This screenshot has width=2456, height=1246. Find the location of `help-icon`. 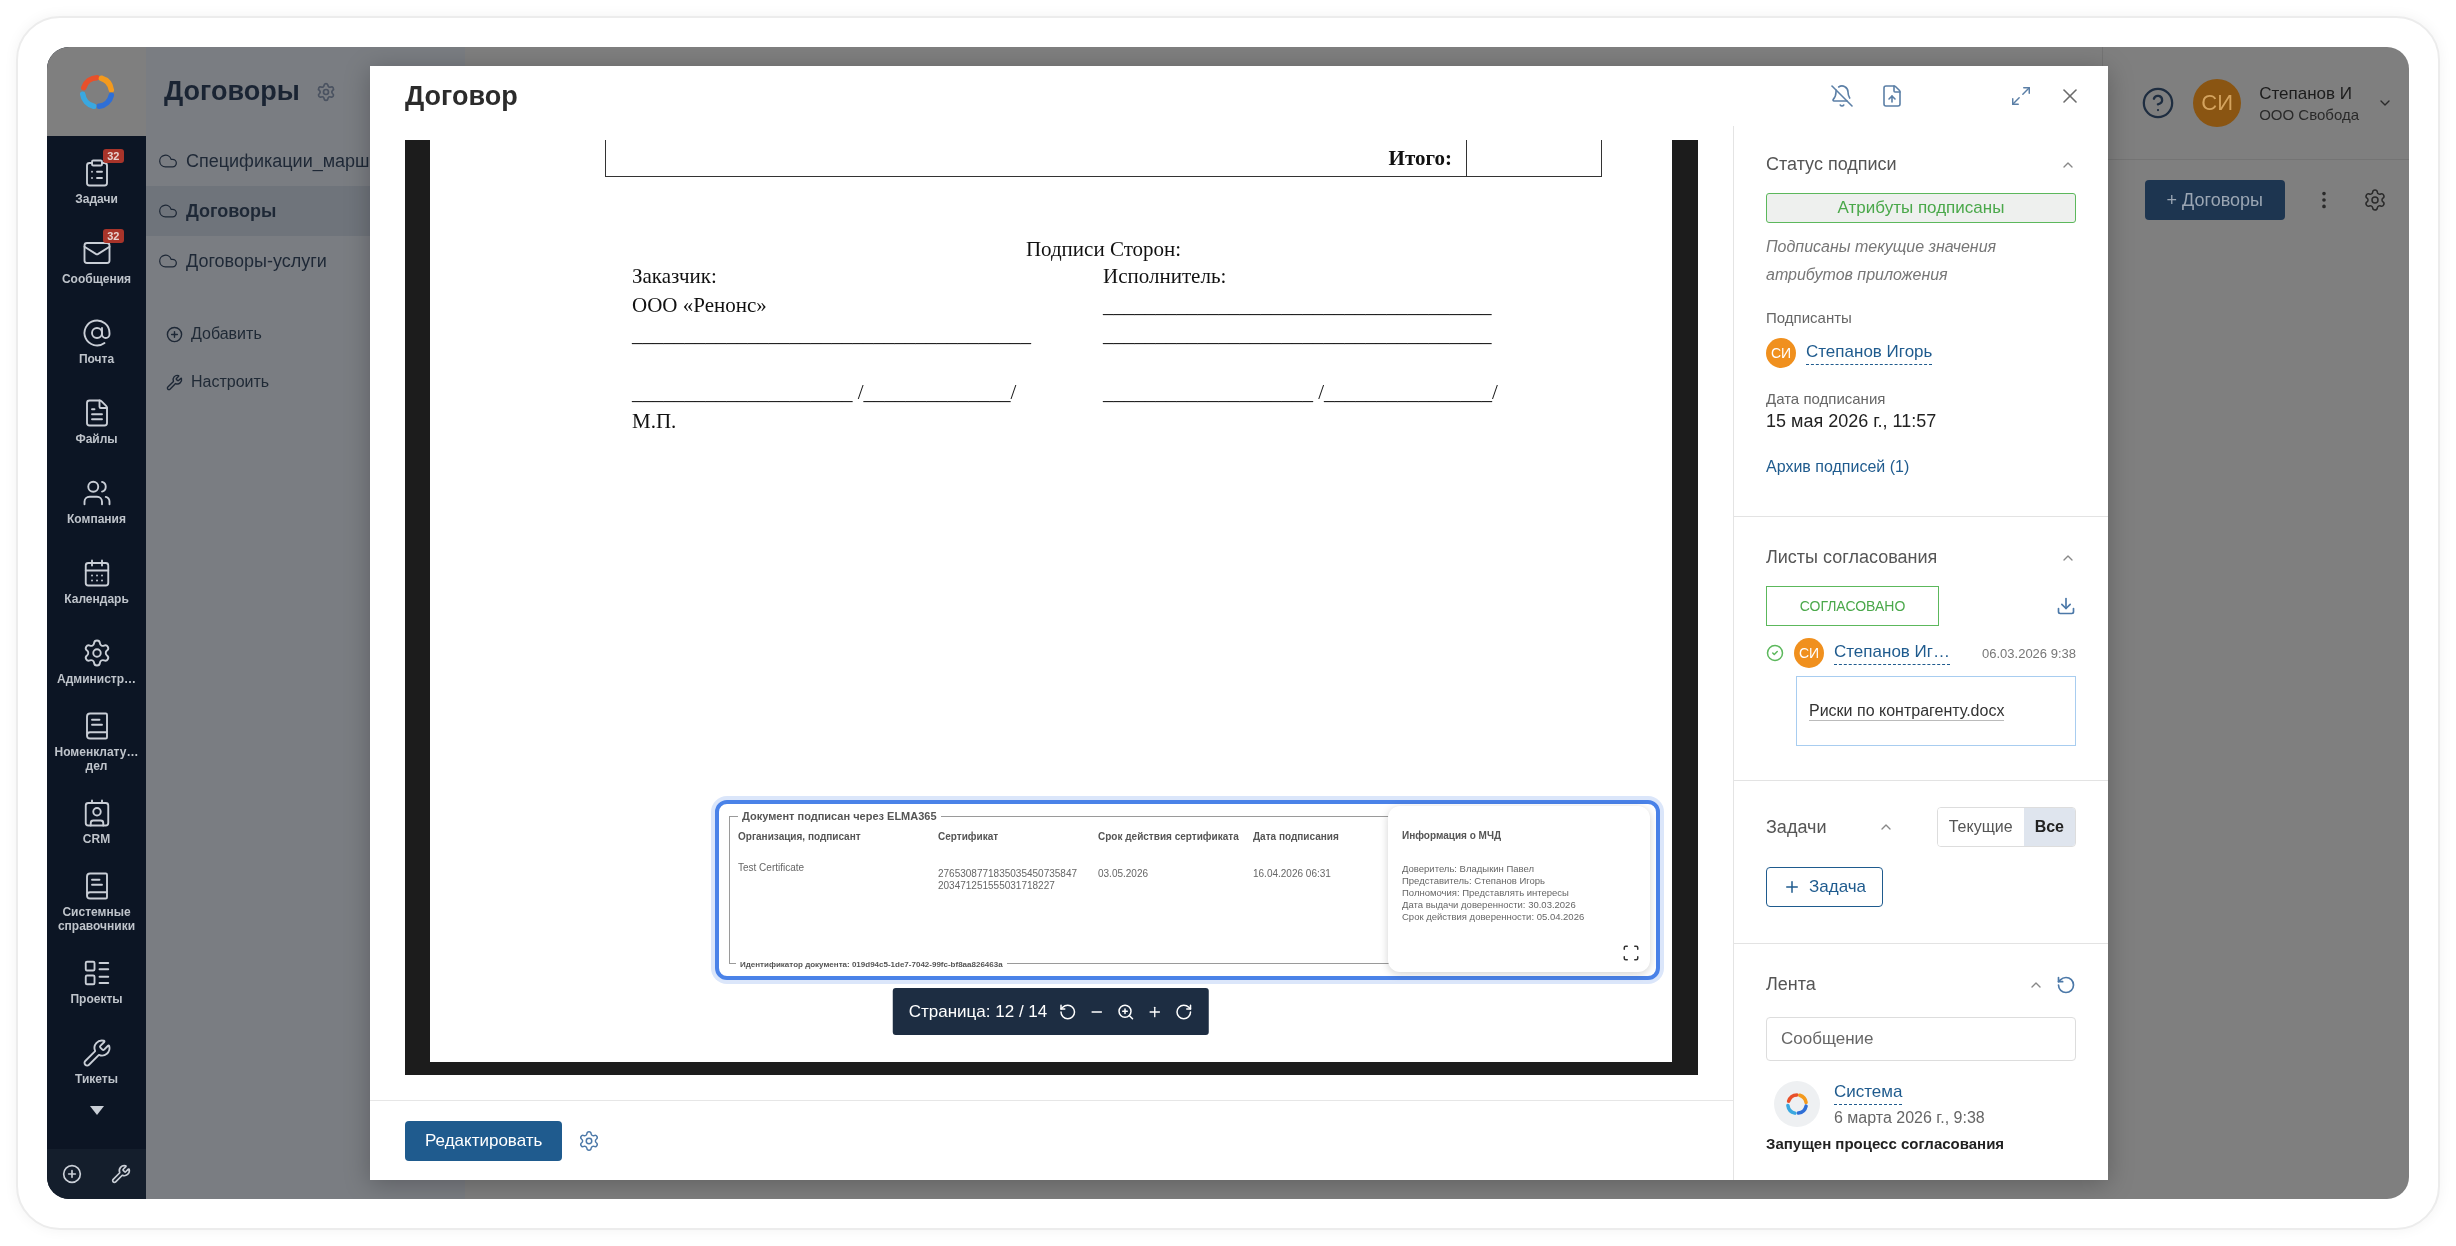

help-icon is located at coordinates (2158, 103).